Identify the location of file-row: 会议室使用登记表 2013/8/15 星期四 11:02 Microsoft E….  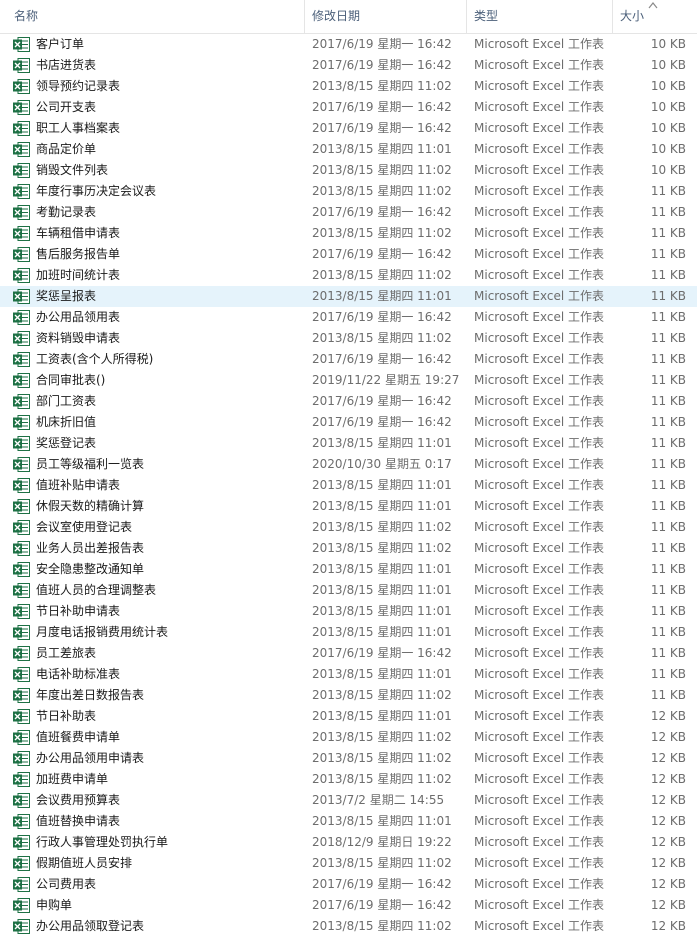
(348, 527).